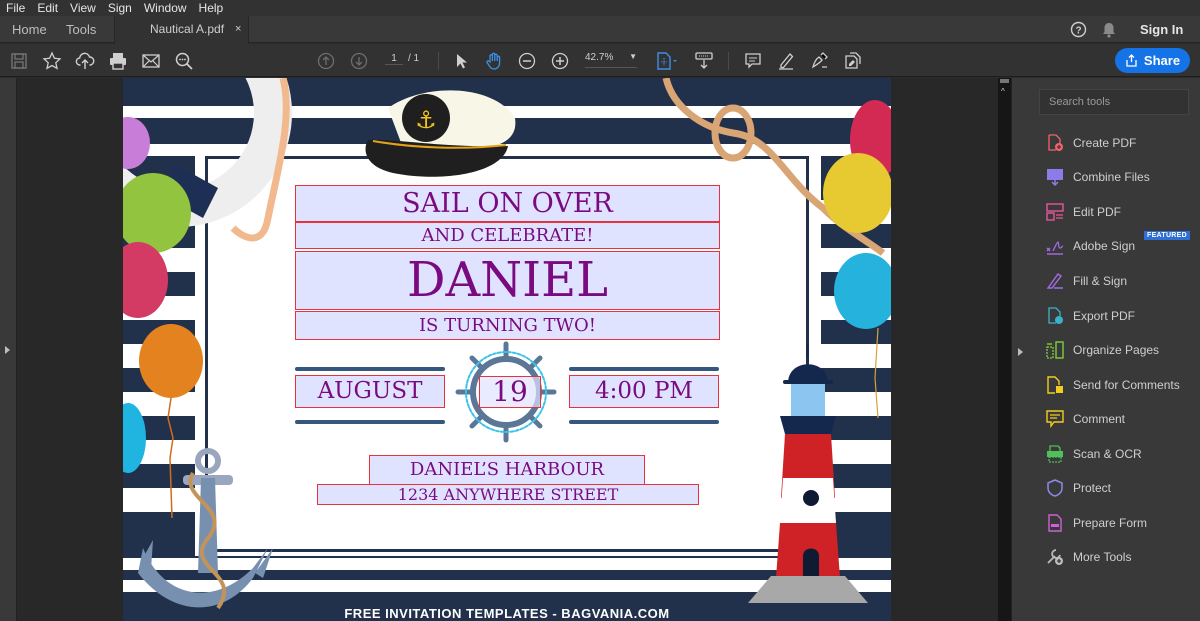  What do you see at coordinates (508, 494) in the screenshot?
I see `text-field-address: 1234 ANYWHERE STREET` at bounding box center [508, 494].